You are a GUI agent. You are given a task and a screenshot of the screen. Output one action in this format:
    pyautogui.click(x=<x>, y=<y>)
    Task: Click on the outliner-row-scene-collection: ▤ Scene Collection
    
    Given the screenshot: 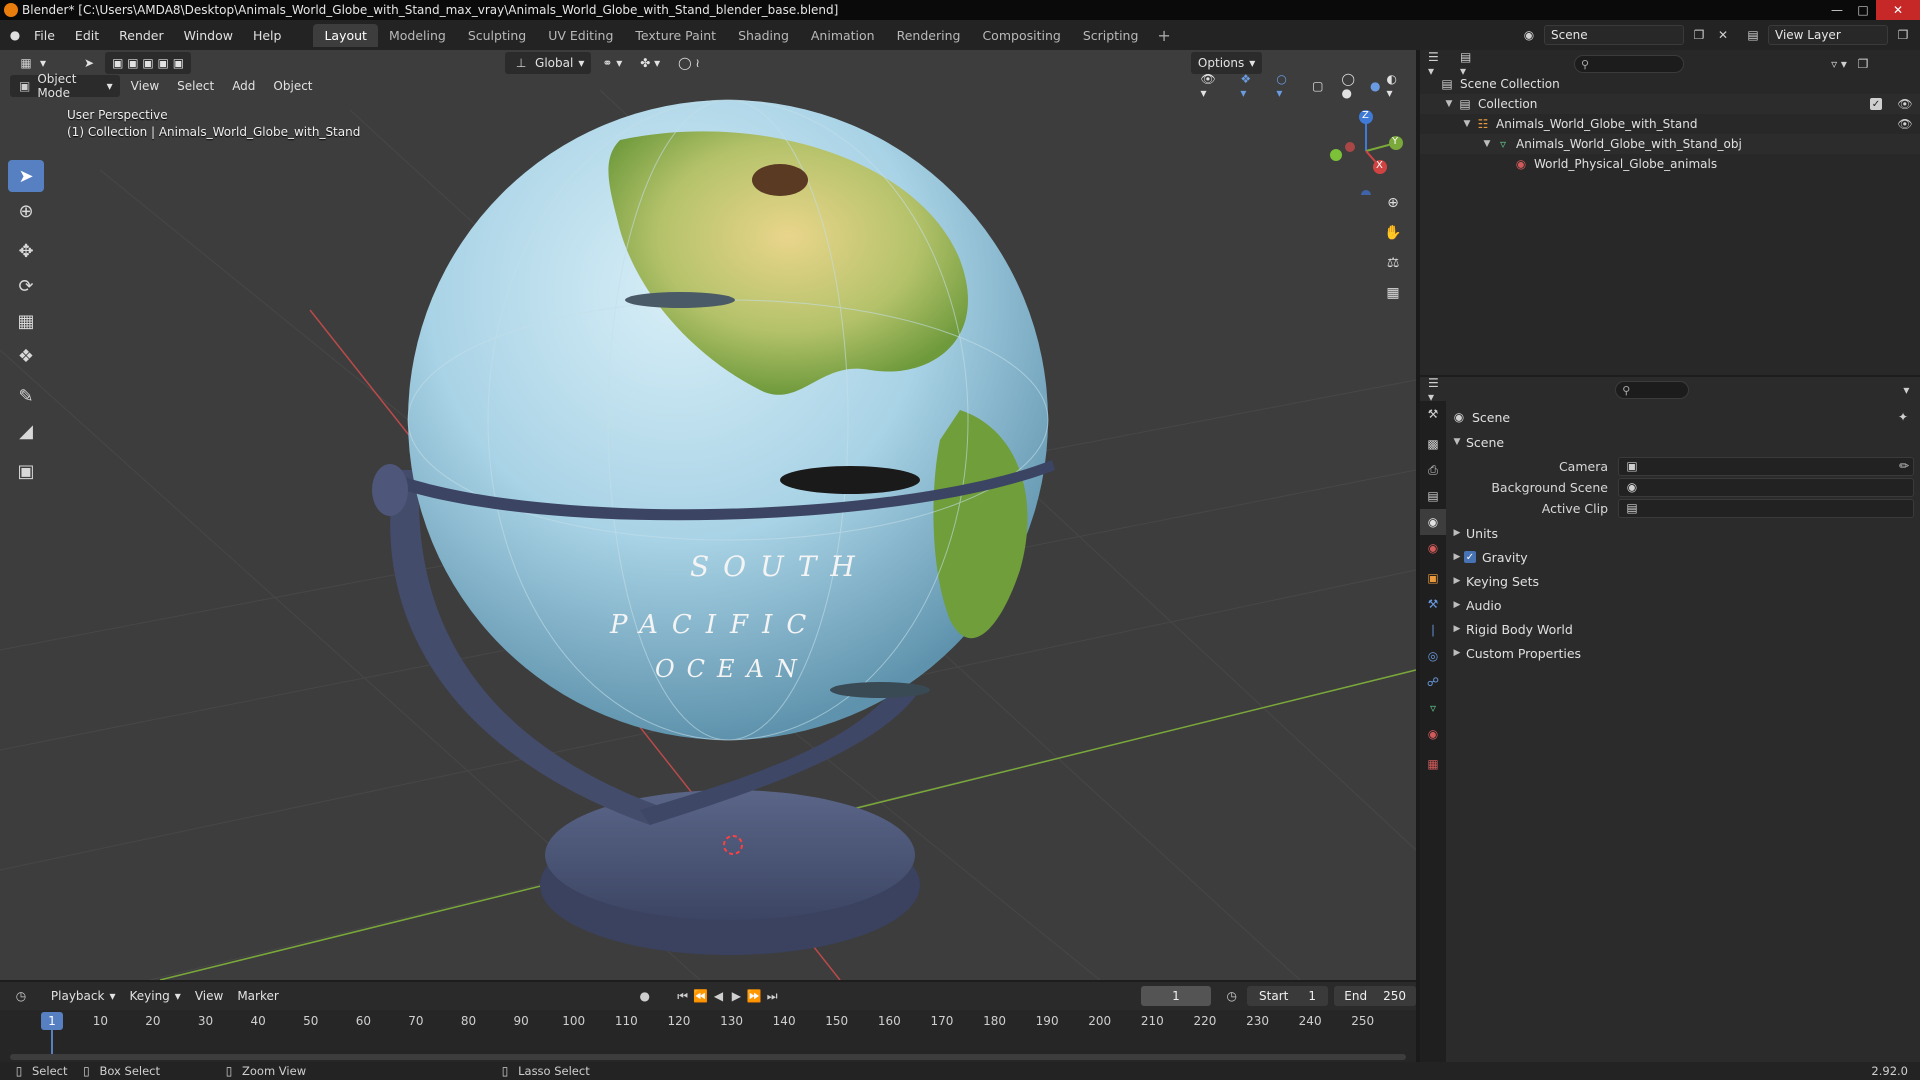 What is the action you would take?
    pyautogui.click(x=1670, y=84)
    